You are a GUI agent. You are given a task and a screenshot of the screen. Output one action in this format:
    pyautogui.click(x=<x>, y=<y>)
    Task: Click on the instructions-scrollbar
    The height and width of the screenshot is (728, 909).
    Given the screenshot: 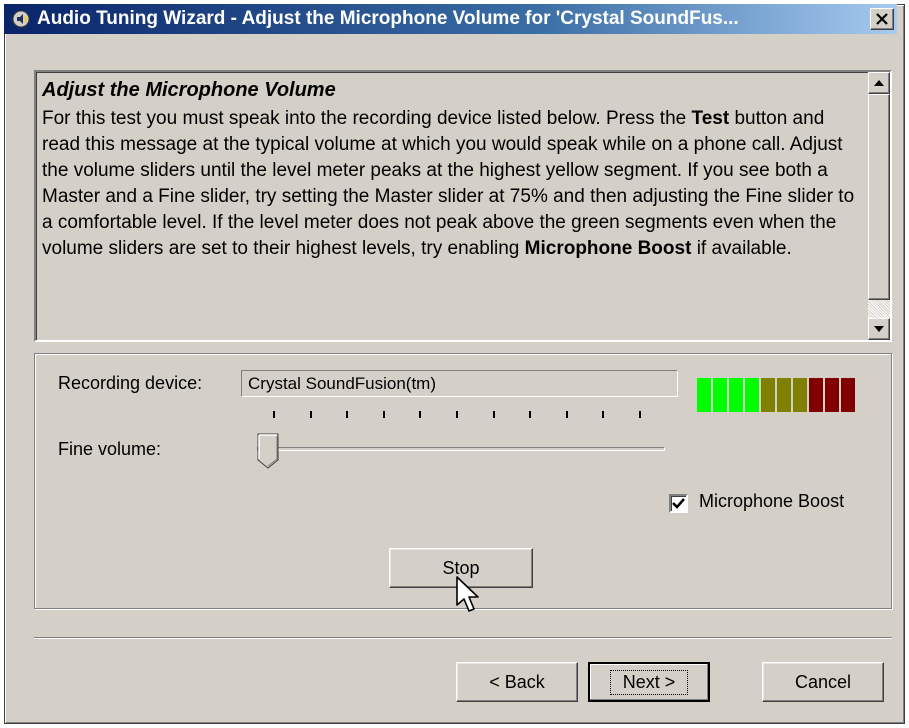 What is the action you would take?
    pyautogui.click(x=879, y=206)
    